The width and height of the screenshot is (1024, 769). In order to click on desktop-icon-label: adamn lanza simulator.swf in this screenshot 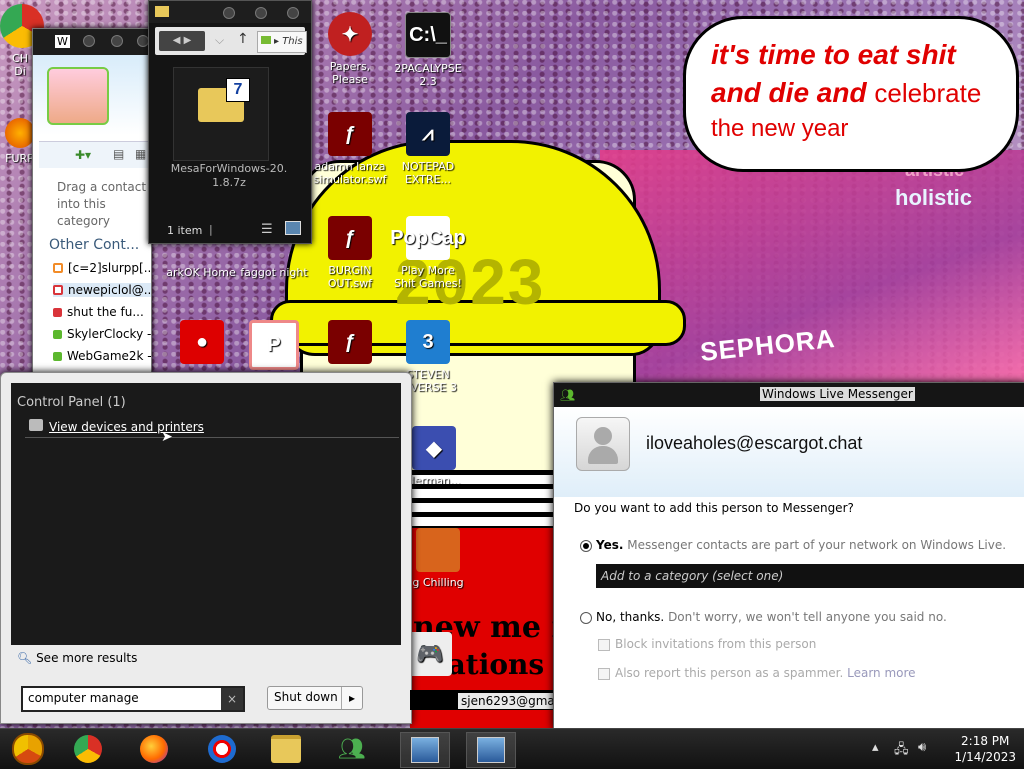, I will do `click(350, 173)`.